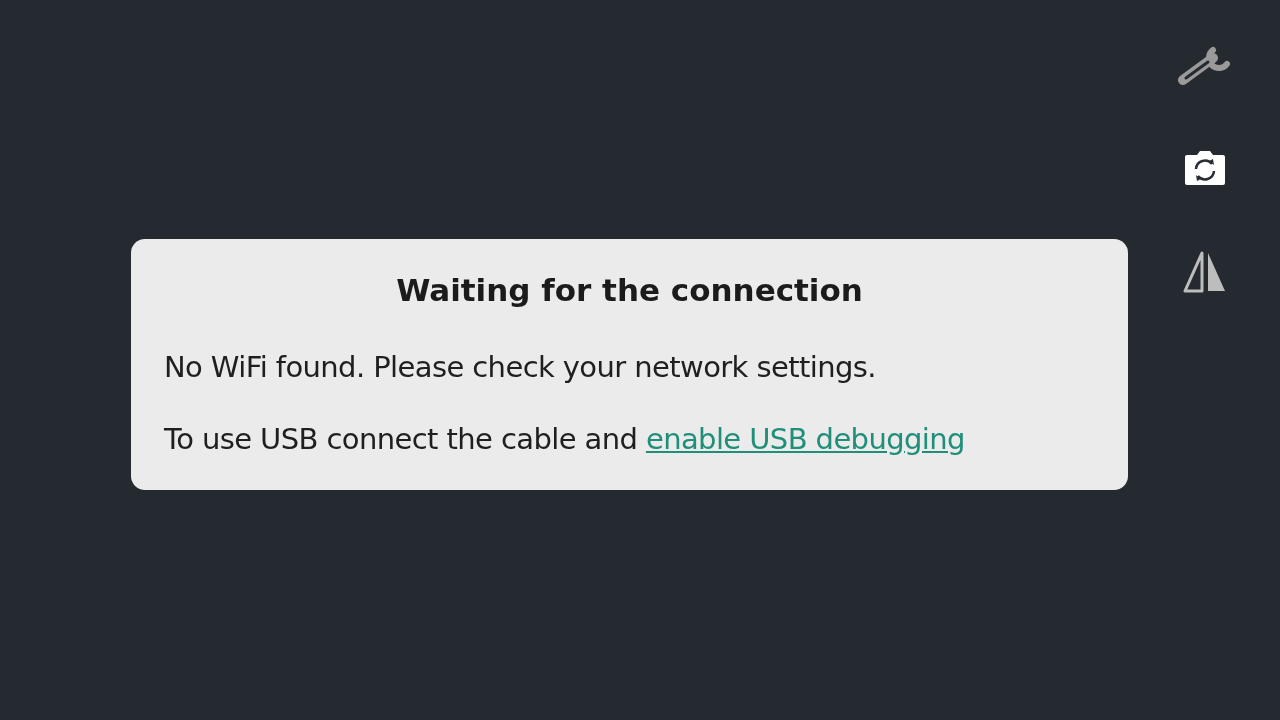  Describe the element at coordinates (629, 290) in the screenshot. I see `dialog-title: Waiting for the connection` at that location.